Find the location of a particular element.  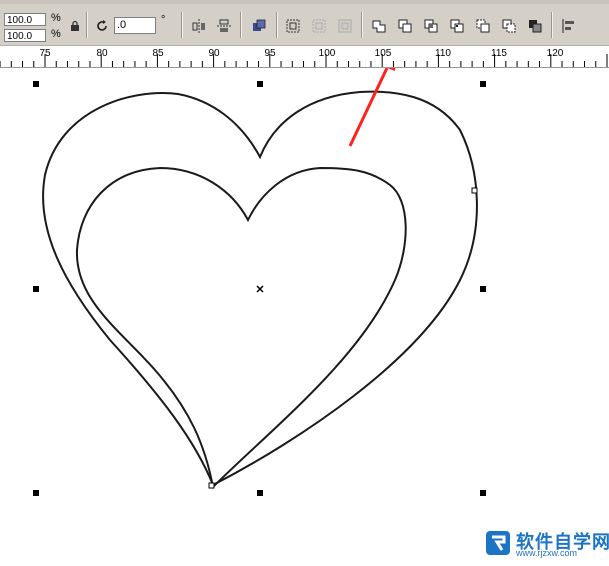

front-minus-back-icon is located at coordinates (483, 26).